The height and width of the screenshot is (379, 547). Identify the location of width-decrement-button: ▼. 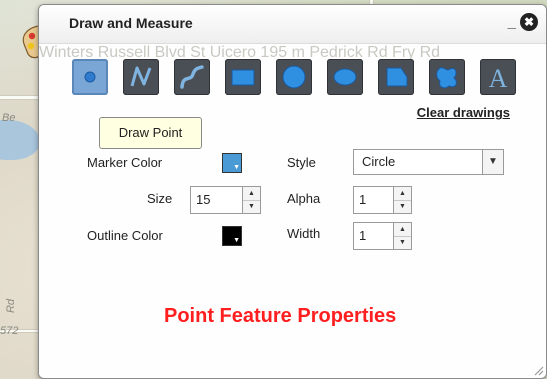
(402, 242).